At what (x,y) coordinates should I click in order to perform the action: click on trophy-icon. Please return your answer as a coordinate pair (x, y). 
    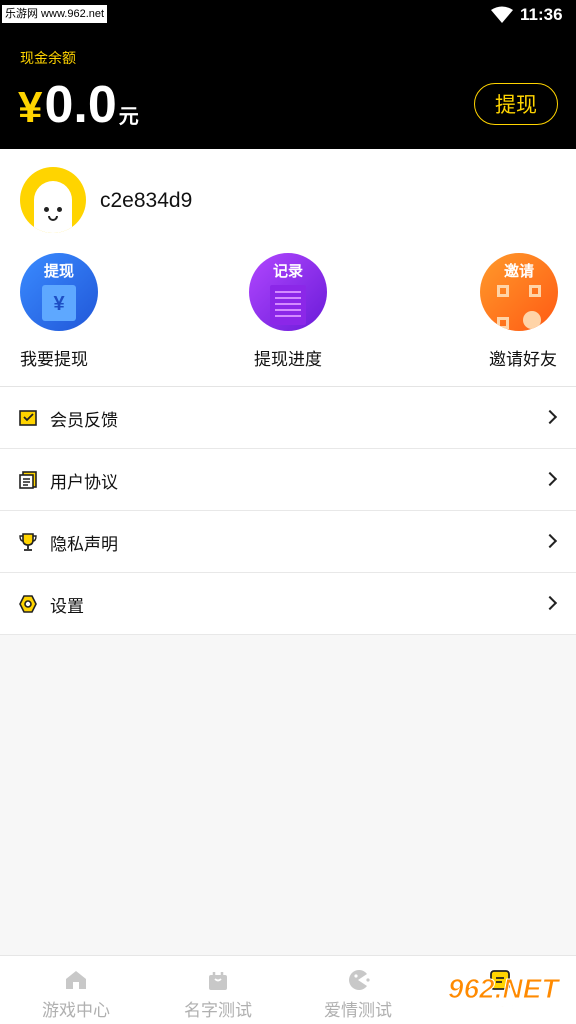
    Looking at the image, I should click on (28, 542).